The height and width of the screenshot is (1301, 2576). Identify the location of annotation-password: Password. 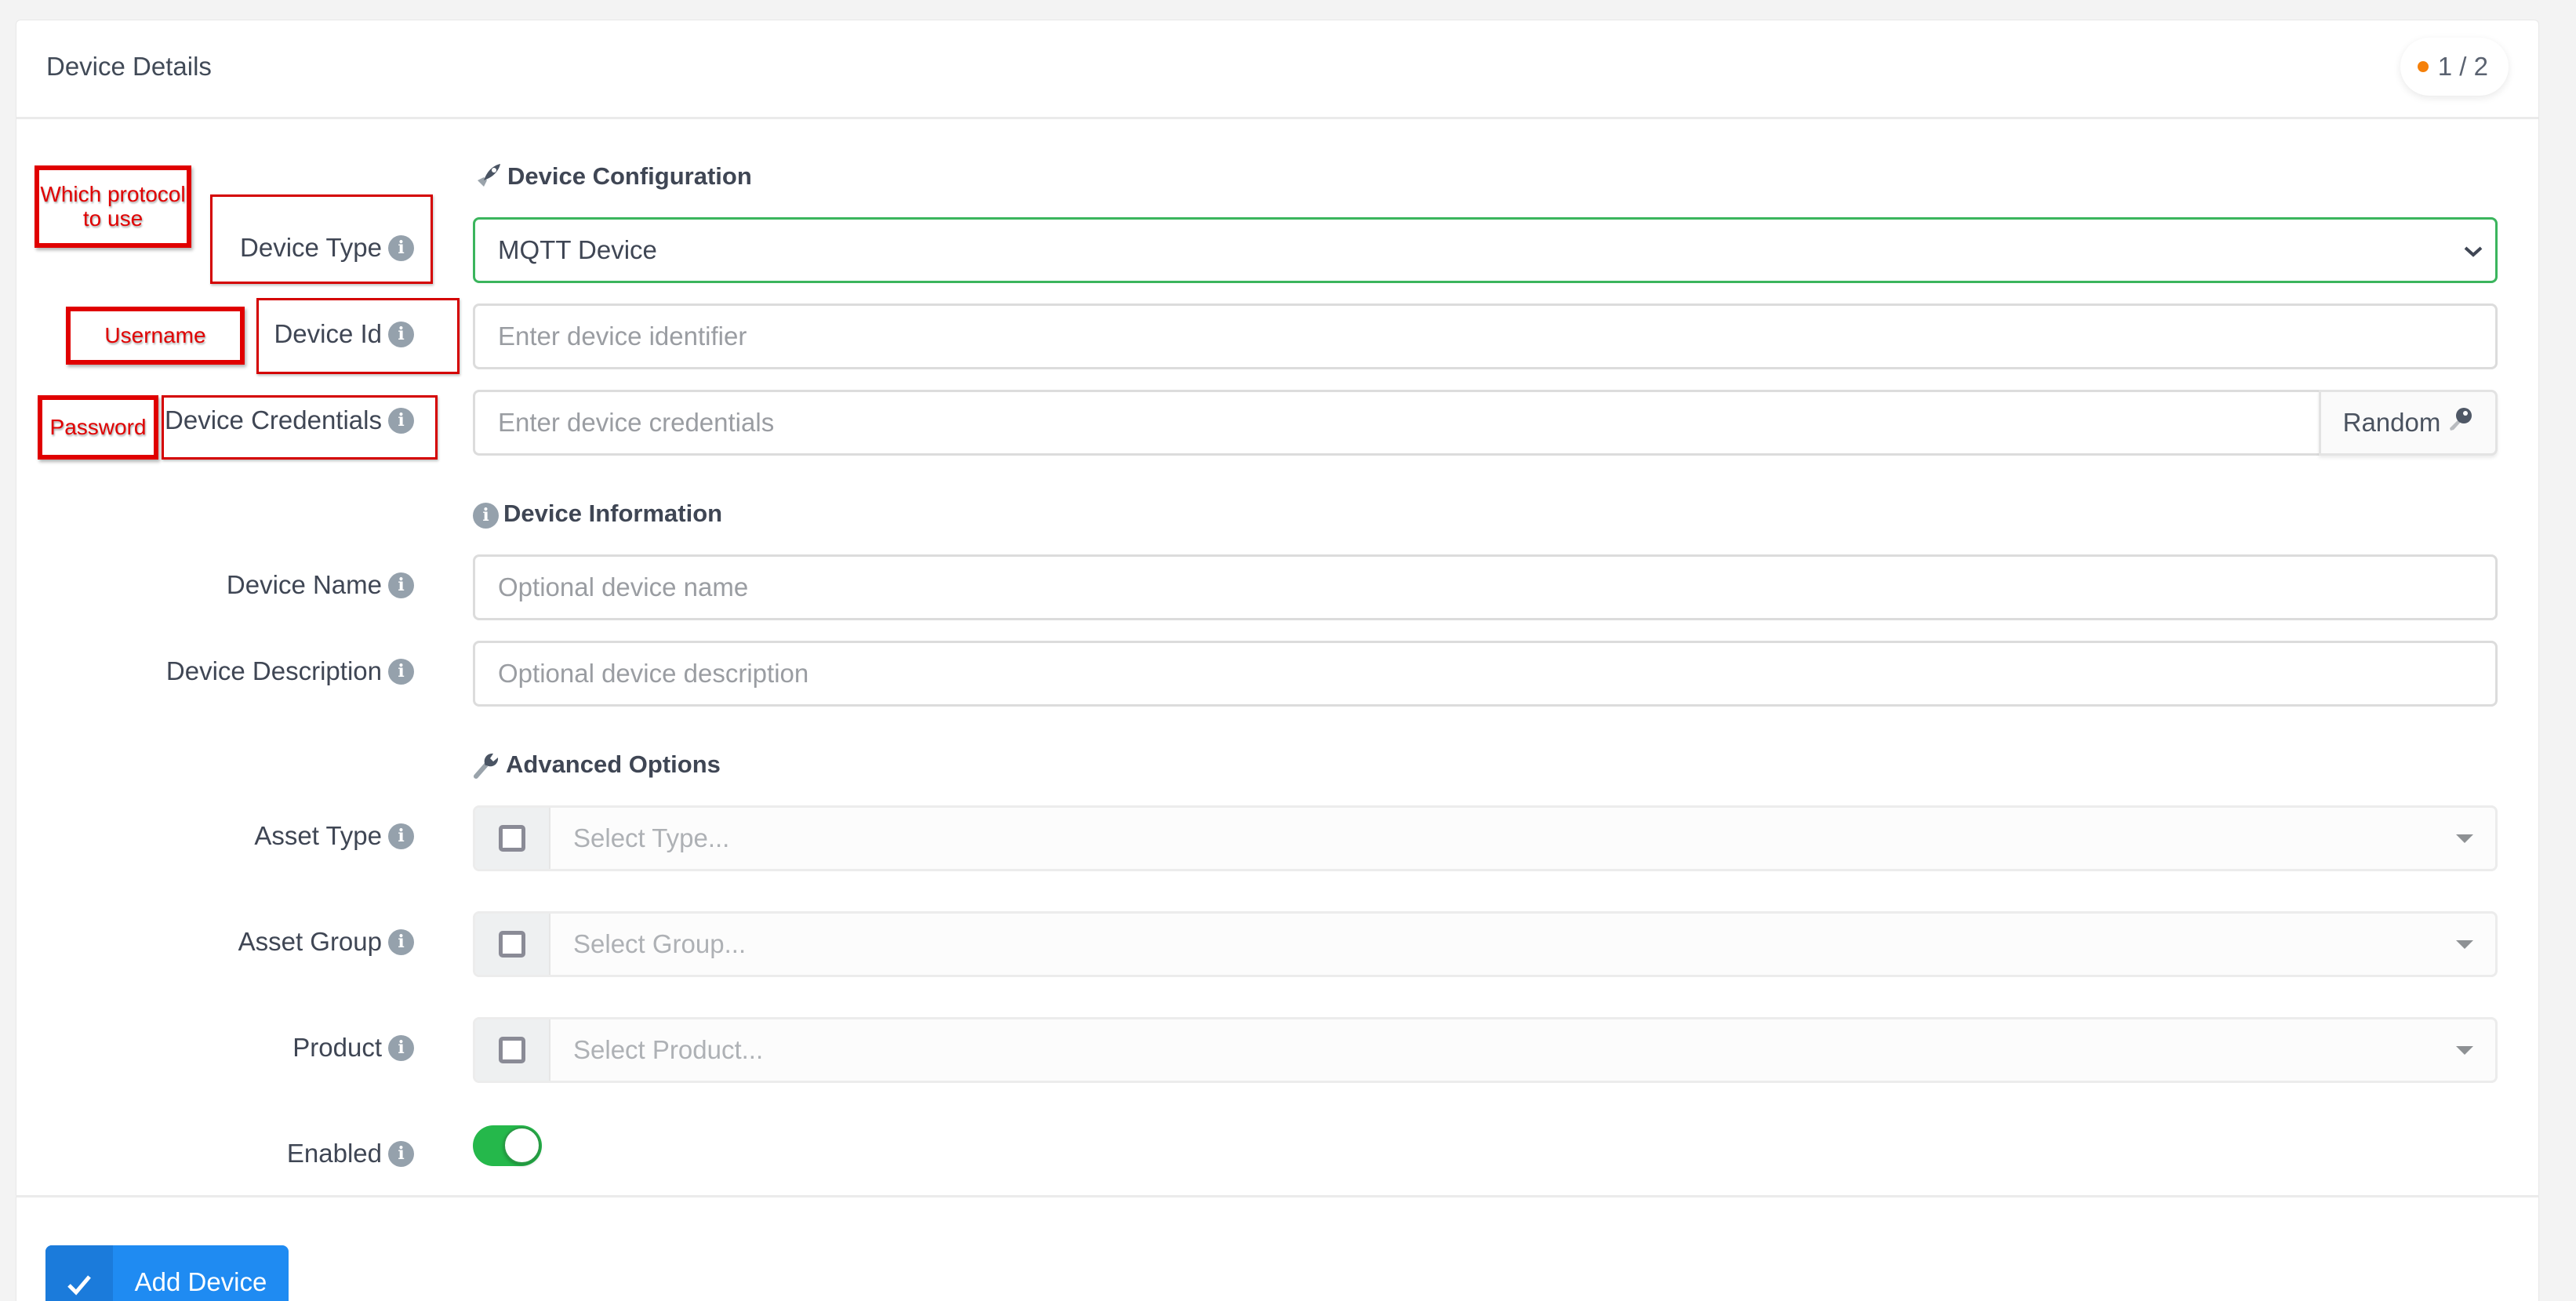
(98, 428).